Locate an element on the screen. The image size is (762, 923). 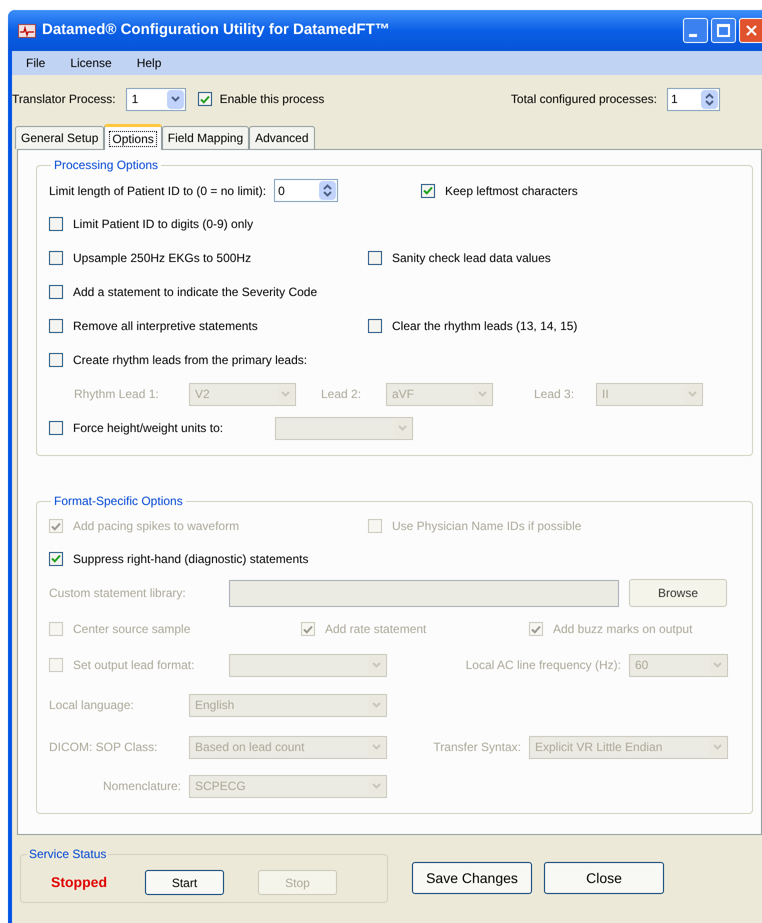
menu-item: License is located at coordinates (91, 63).